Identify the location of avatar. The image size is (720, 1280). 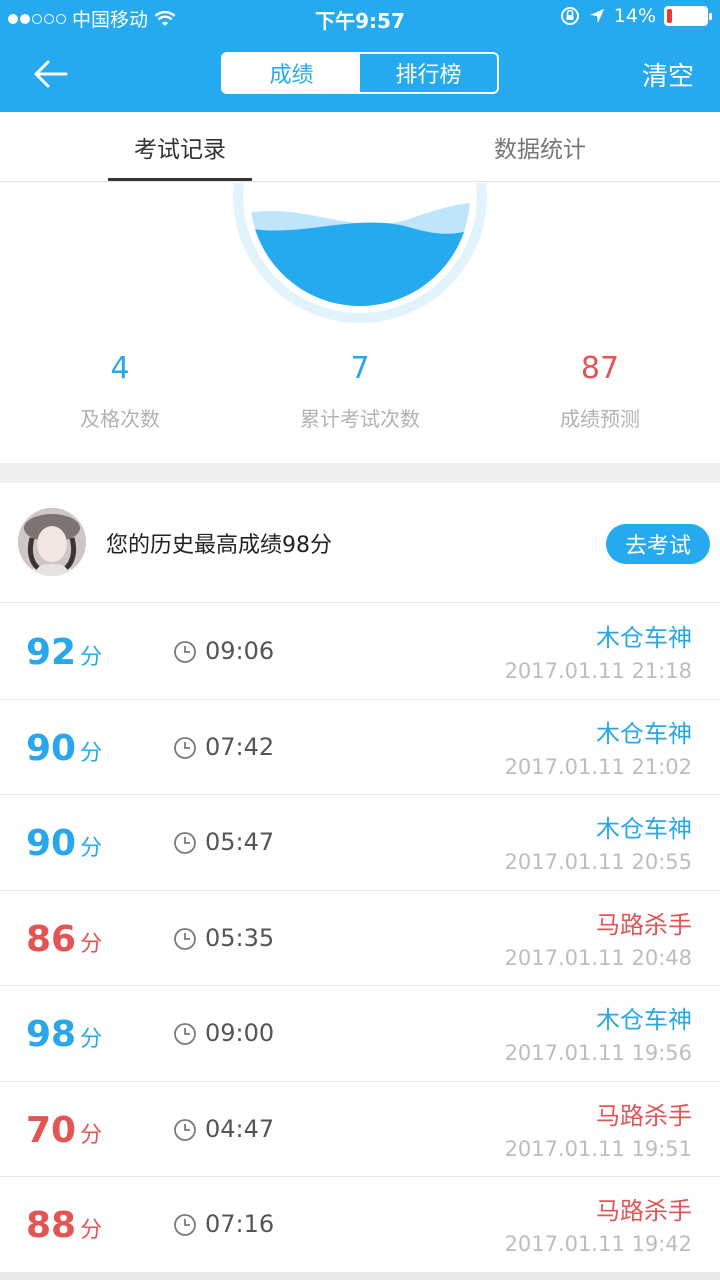
(52, 542).